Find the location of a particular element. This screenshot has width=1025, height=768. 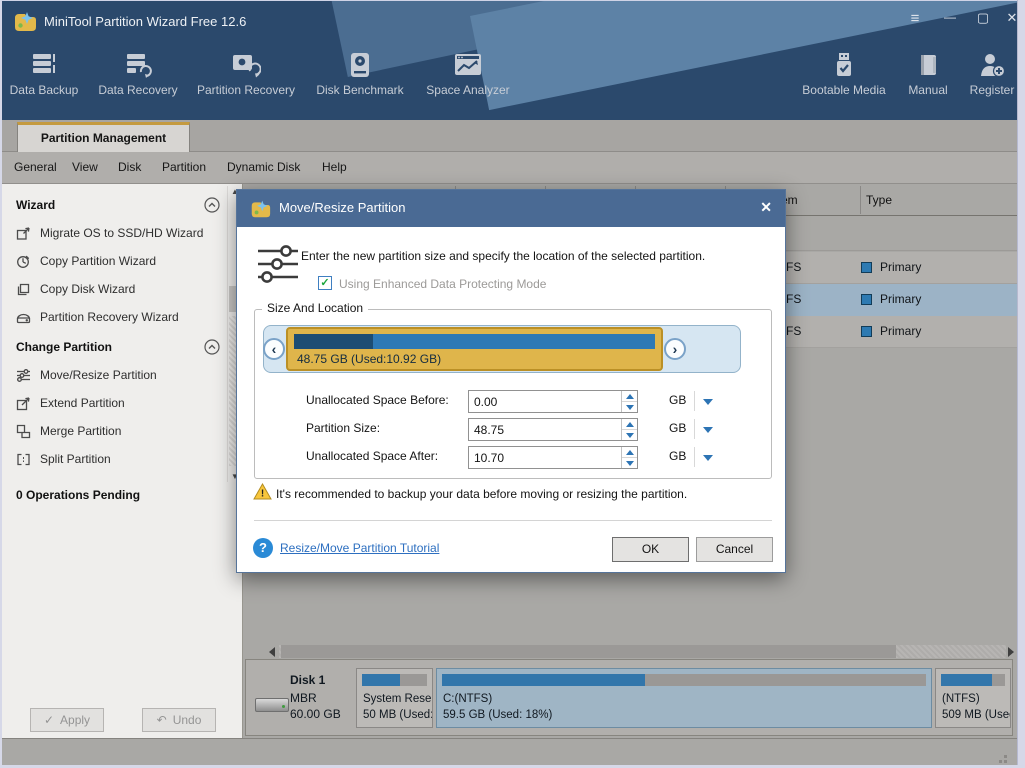

help-icon: ? is located at coordinates (263, 548).